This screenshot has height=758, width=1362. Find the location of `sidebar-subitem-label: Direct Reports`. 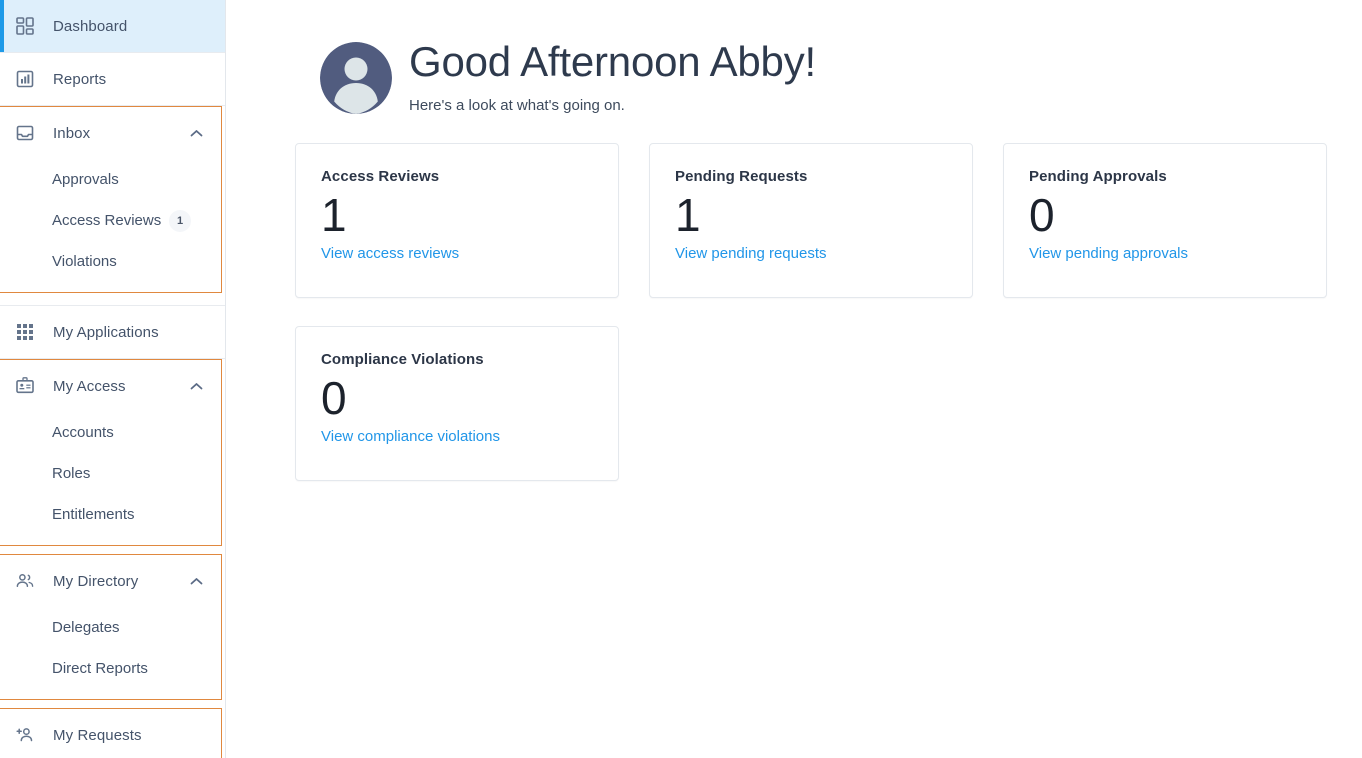

sidebar-subitem-label: Direct Reports is located at coordinates (100, 668).